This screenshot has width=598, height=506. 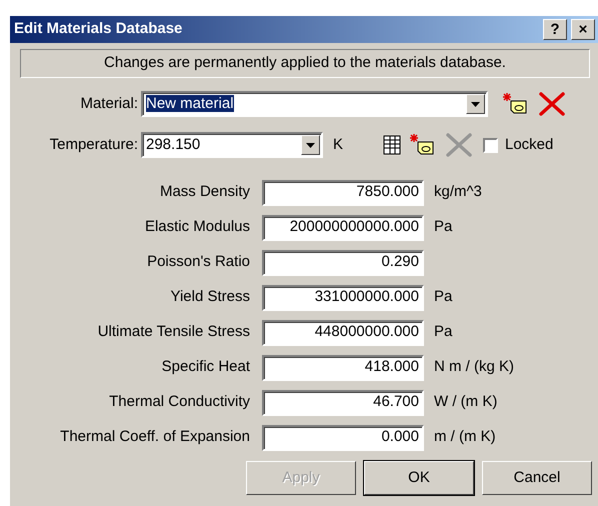 I want to click on unit-label: W / (m K), so click(x=466, y=402).